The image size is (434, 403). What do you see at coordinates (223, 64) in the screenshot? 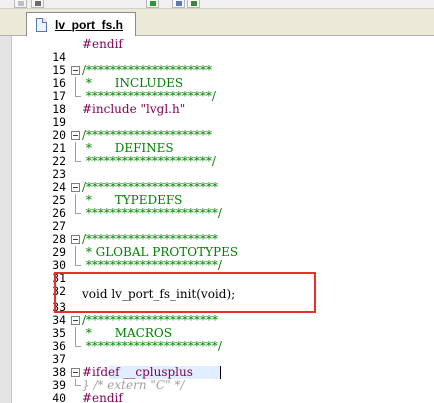
I see `code-line: 15` at bounding box center [223, 64].